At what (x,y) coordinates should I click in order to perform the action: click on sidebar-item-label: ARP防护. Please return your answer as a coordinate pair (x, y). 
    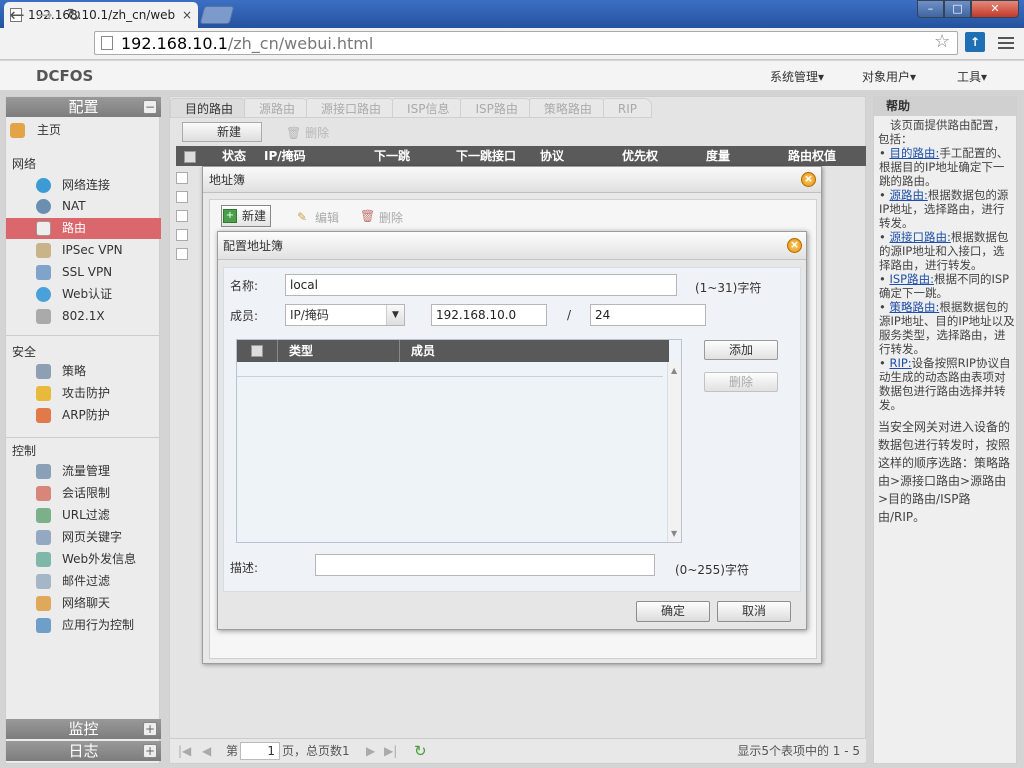
    Looking at the image, I should click on (86, 415).